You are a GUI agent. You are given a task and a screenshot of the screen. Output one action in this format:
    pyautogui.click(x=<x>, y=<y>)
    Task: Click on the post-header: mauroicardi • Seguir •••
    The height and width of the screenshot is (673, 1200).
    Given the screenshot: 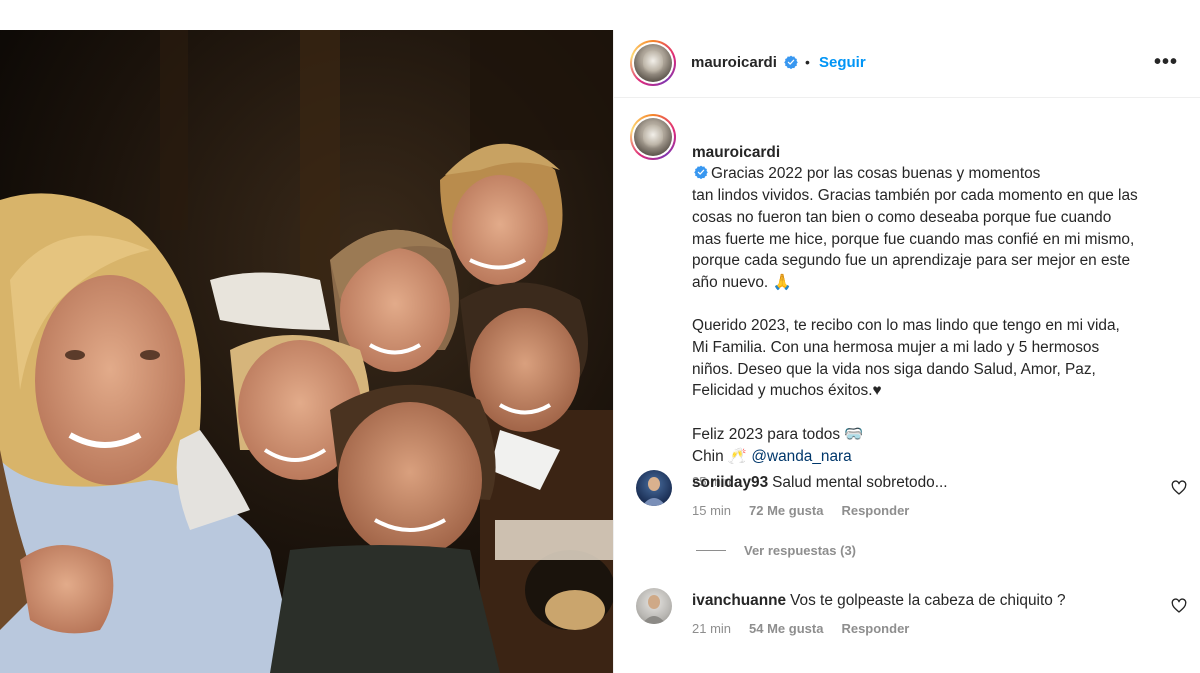 What is the action you would take?
    pyautogui.click(x=907, y=64)
    